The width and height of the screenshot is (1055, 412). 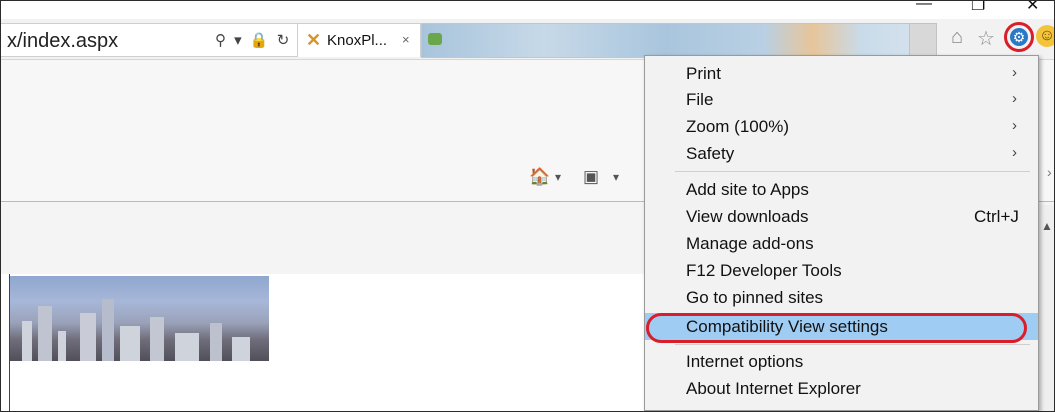 What do you see at coordinates (957, 37) in the screenshot?
I see `home-icon: ⌂` at bounding box center [957, 37].